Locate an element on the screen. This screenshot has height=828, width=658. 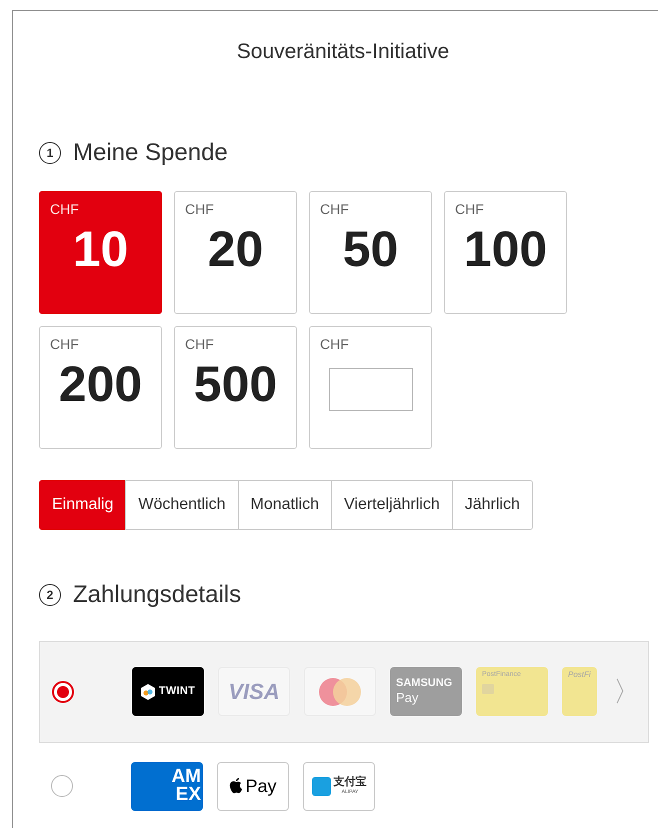
twint-logo: TWINT is located at coordinates (168, 691).